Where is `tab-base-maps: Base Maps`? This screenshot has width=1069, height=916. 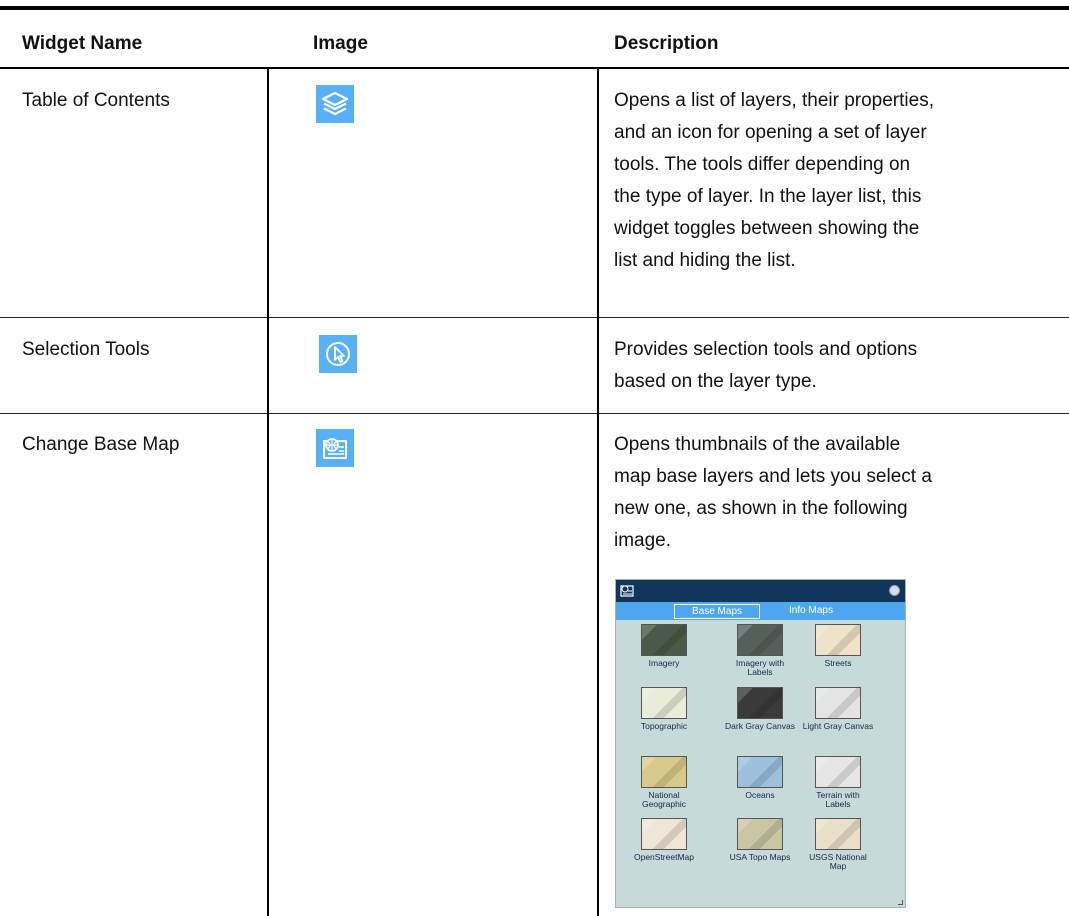
tab-base-maps: Base Maps is located at coordinates (717, 611).